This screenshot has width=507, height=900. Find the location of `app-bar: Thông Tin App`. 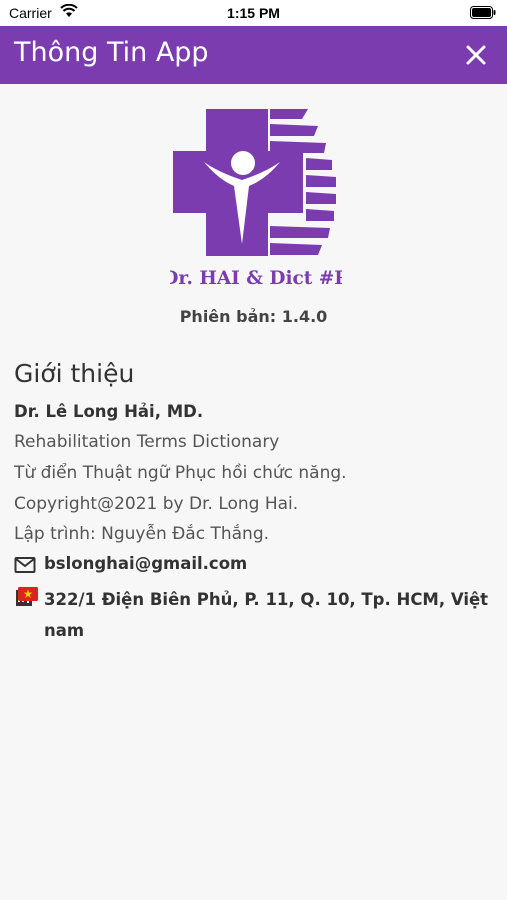

app-bar: Thông Tin App is located at coordinates (253, 55).